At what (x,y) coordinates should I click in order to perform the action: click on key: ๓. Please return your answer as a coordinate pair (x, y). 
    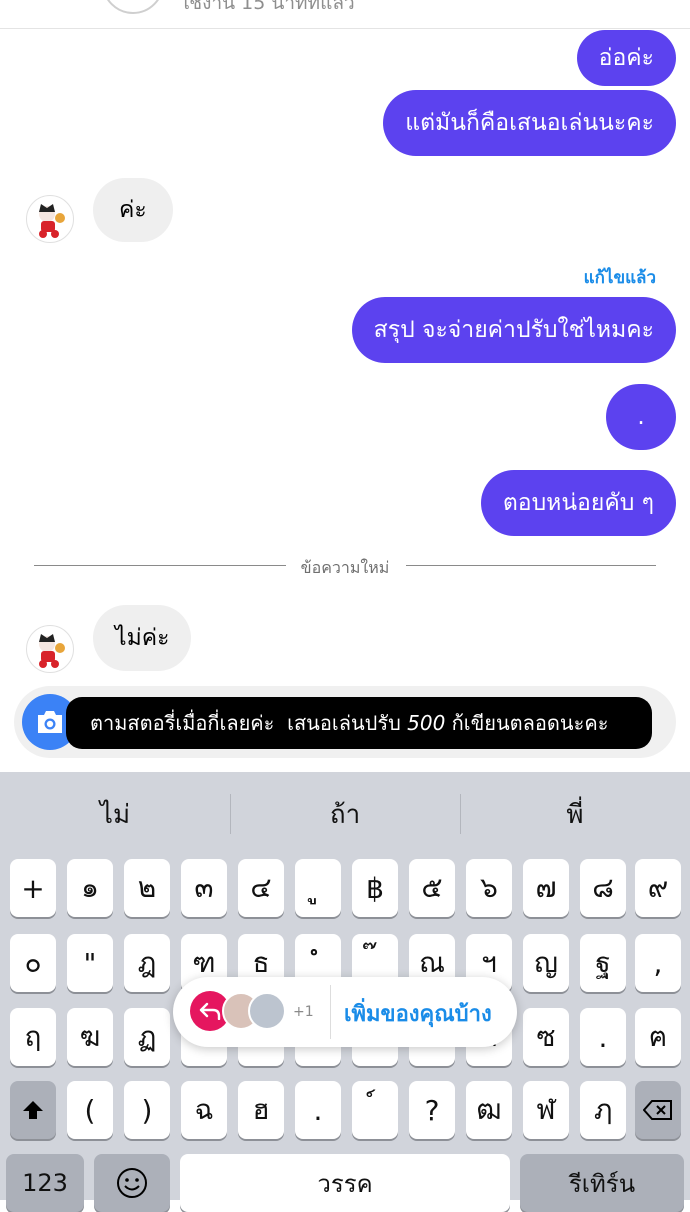
    Looking at the image, I should click on (204, 888).